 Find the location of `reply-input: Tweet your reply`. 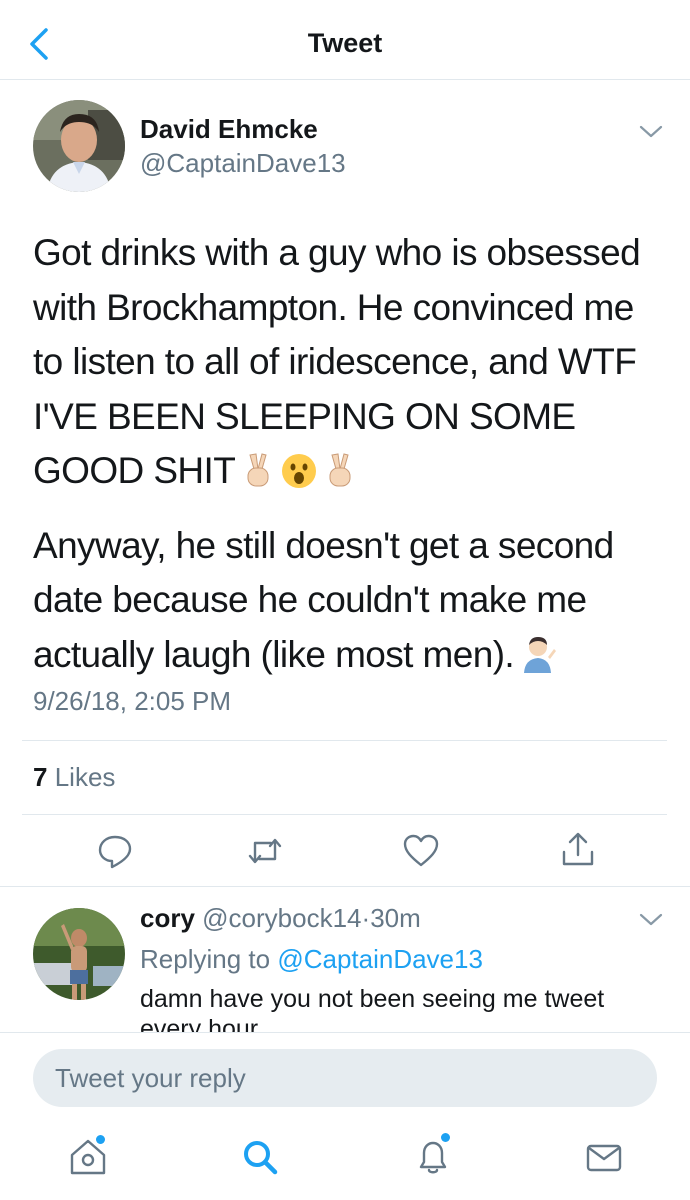

reply-input: Tweet your reply is located at coordinates (345, 1078).